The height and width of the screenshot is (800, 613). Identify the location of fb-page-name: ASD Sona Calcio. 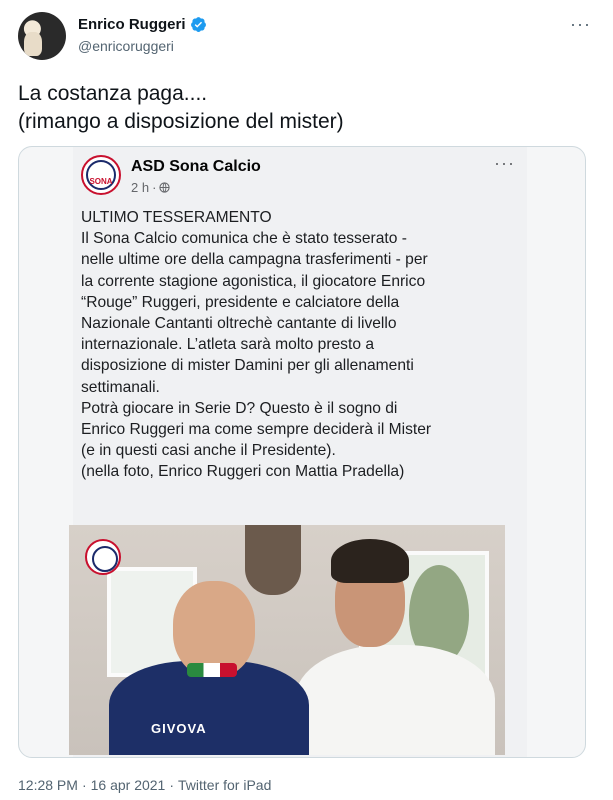
(196, 166).